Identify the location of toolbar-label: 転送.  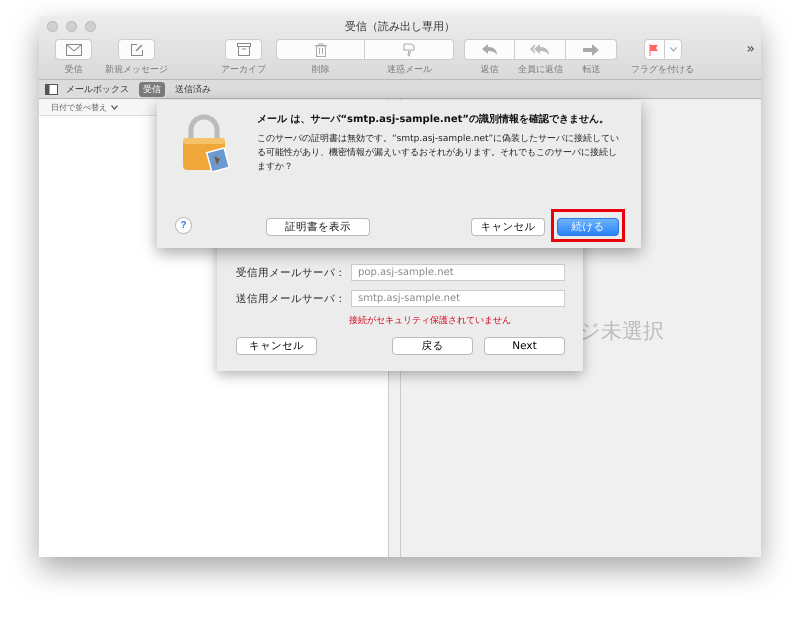
(591, 70).